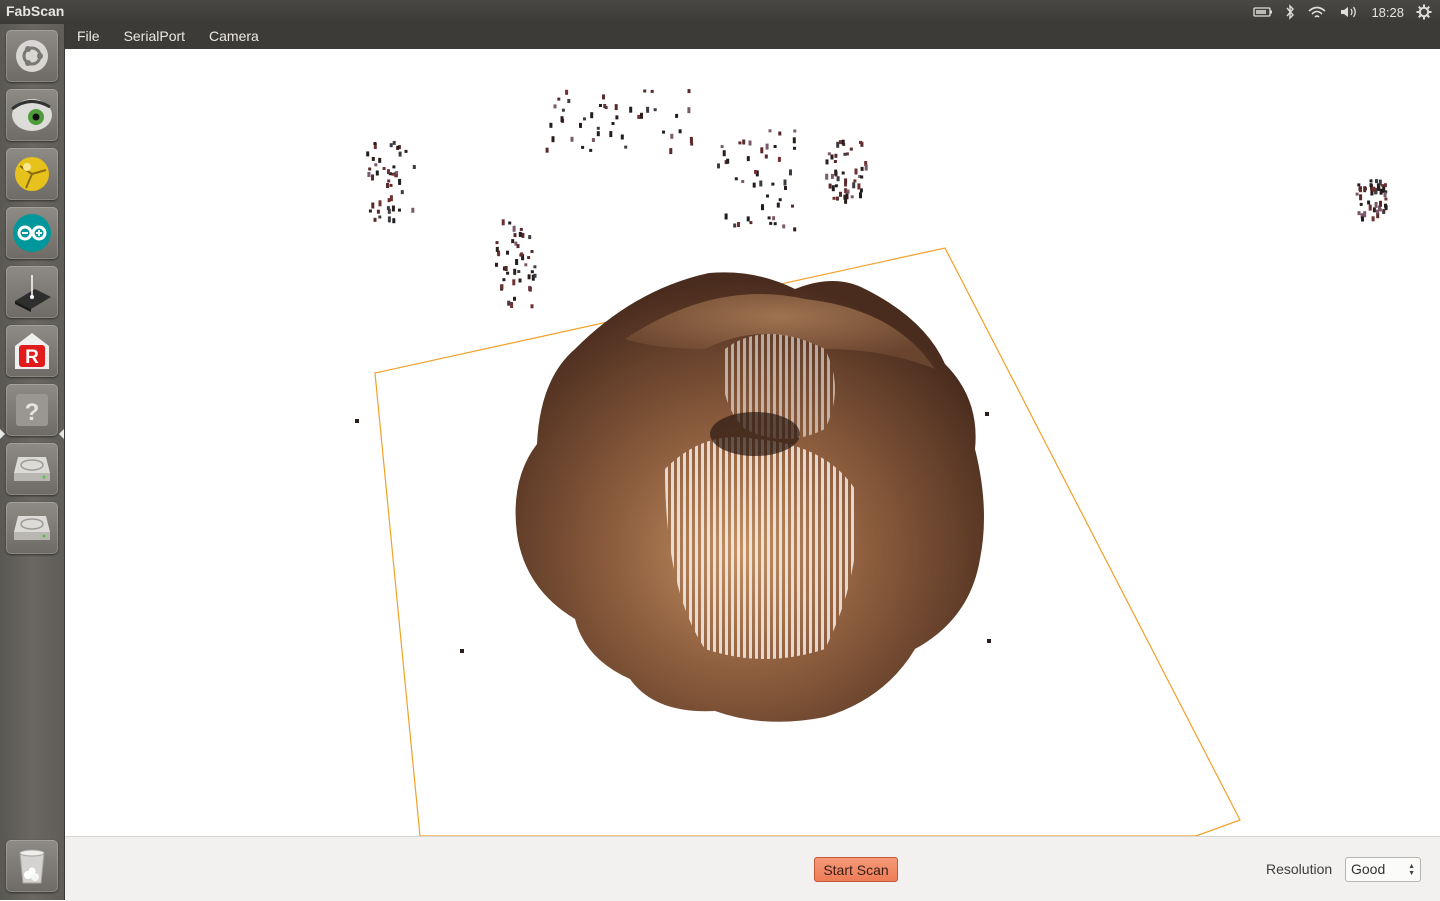  Describe the element at coordinates (1290, 12) in the screenshot. I see `bluetooth-icon` at that location.